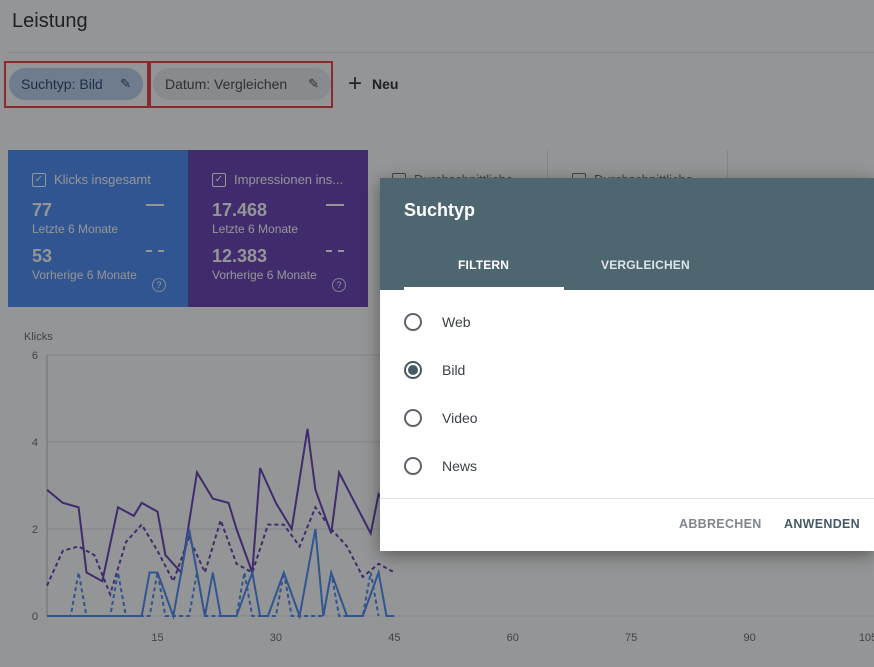  What do you see at coordinates (460, 418) in the screenshot?
I see `option-label: Video` at bounding box center [460, 418].